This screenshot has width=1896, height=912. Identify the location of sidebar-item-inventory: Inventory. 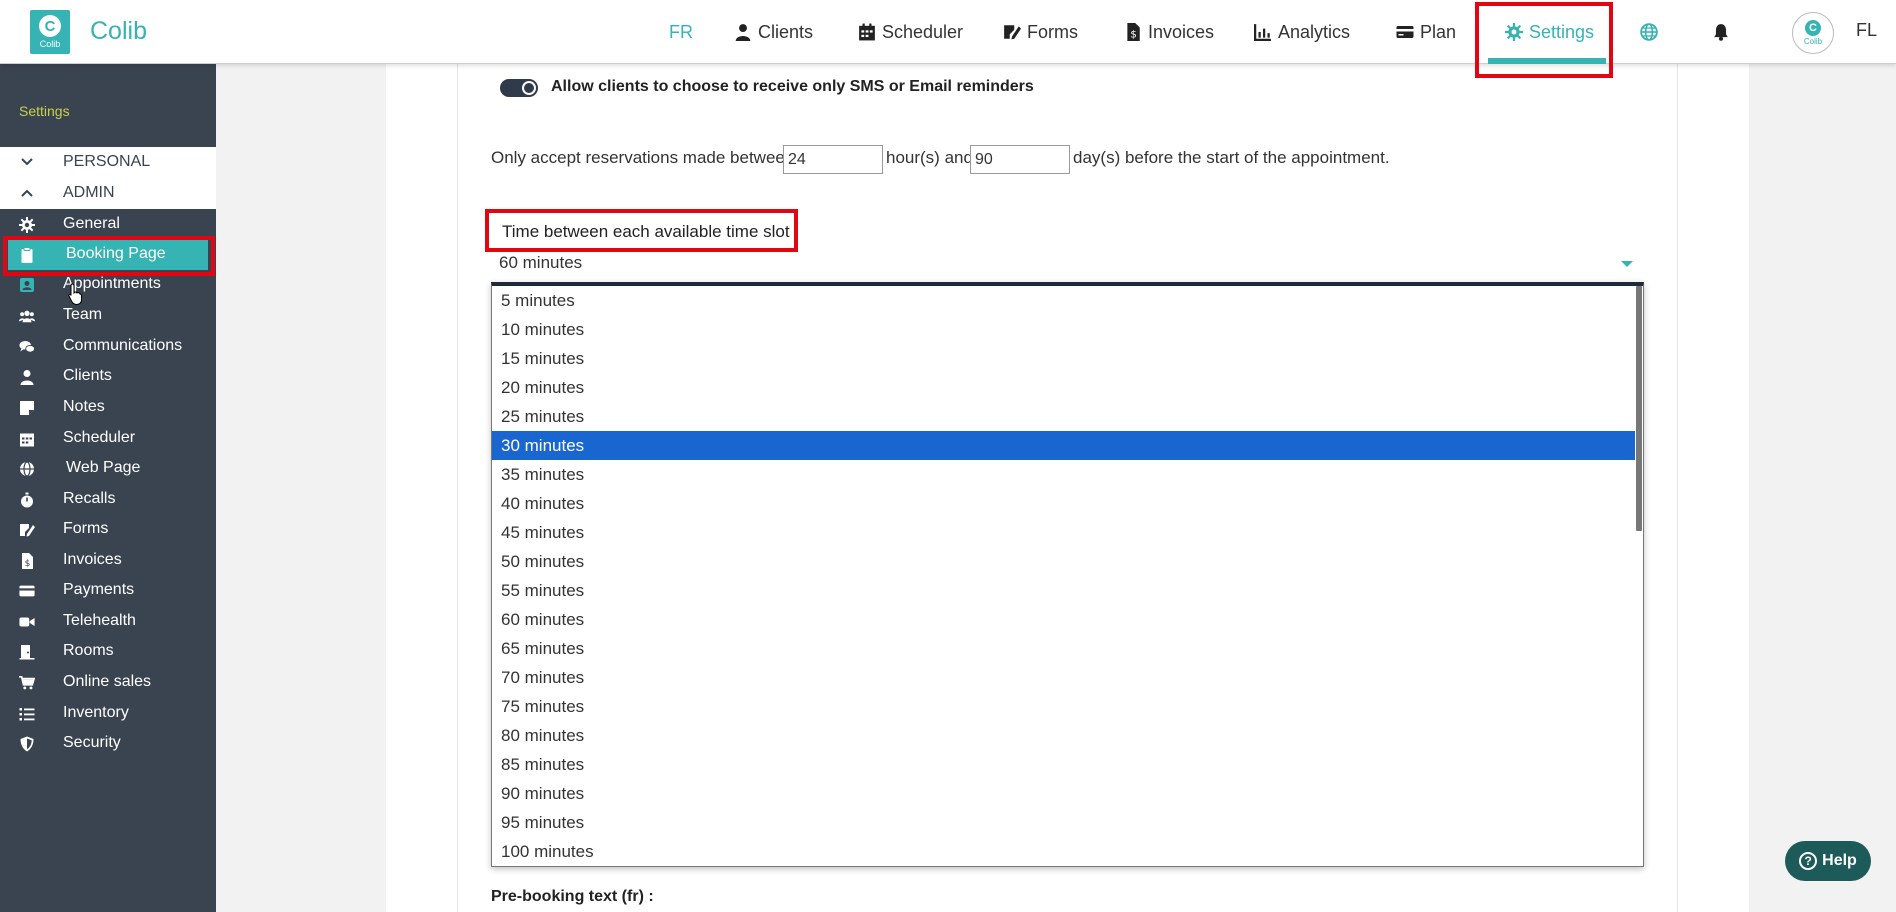
(108, 714).